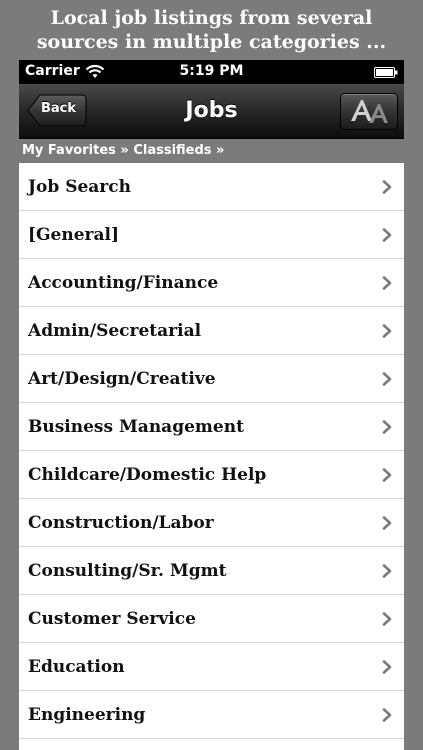 The width and height of the screenshot is (423, 750). I want to click on navigation-bar: Back Jobs, so click(211, 111).